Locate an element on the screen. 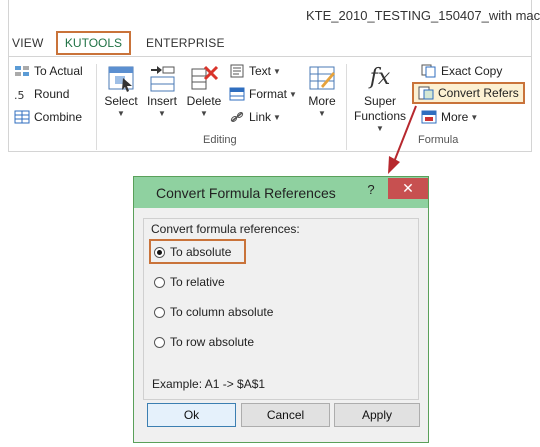  radio-to-absolute: To absolute is located at coordinates (192, 252).